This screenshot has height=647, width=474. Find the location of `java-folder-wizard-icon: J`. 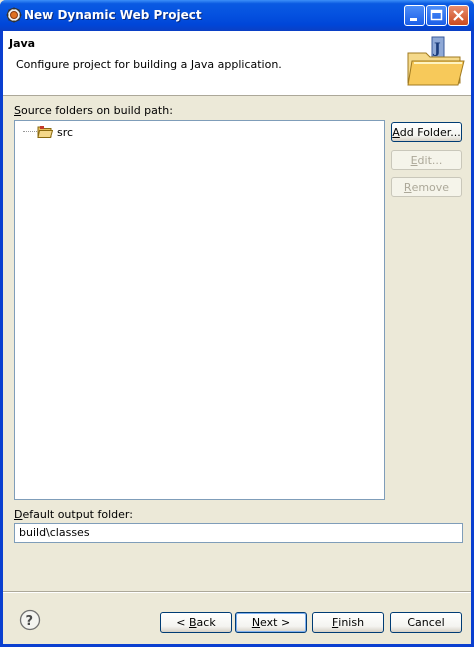

java-folder-wizard-icon: J is located at coordinates (436, 61).